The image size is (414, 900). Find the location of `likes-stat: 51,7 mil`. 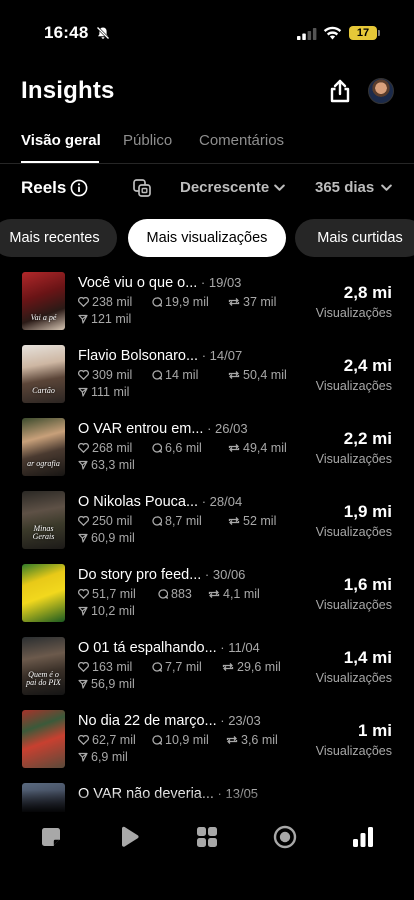

likes-stat: 51,7 mil is located at coordinates (107, 594).